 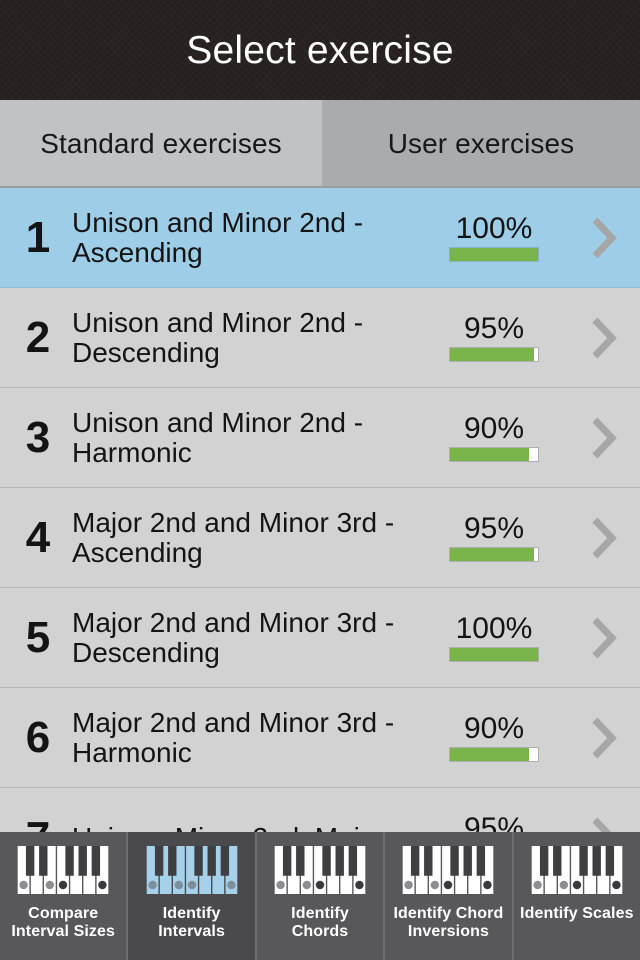 What do you see at coordinates (191, 922) in the screenshot?
I see `tab-label: Identify Intervals` at bounding box center [191, 922].